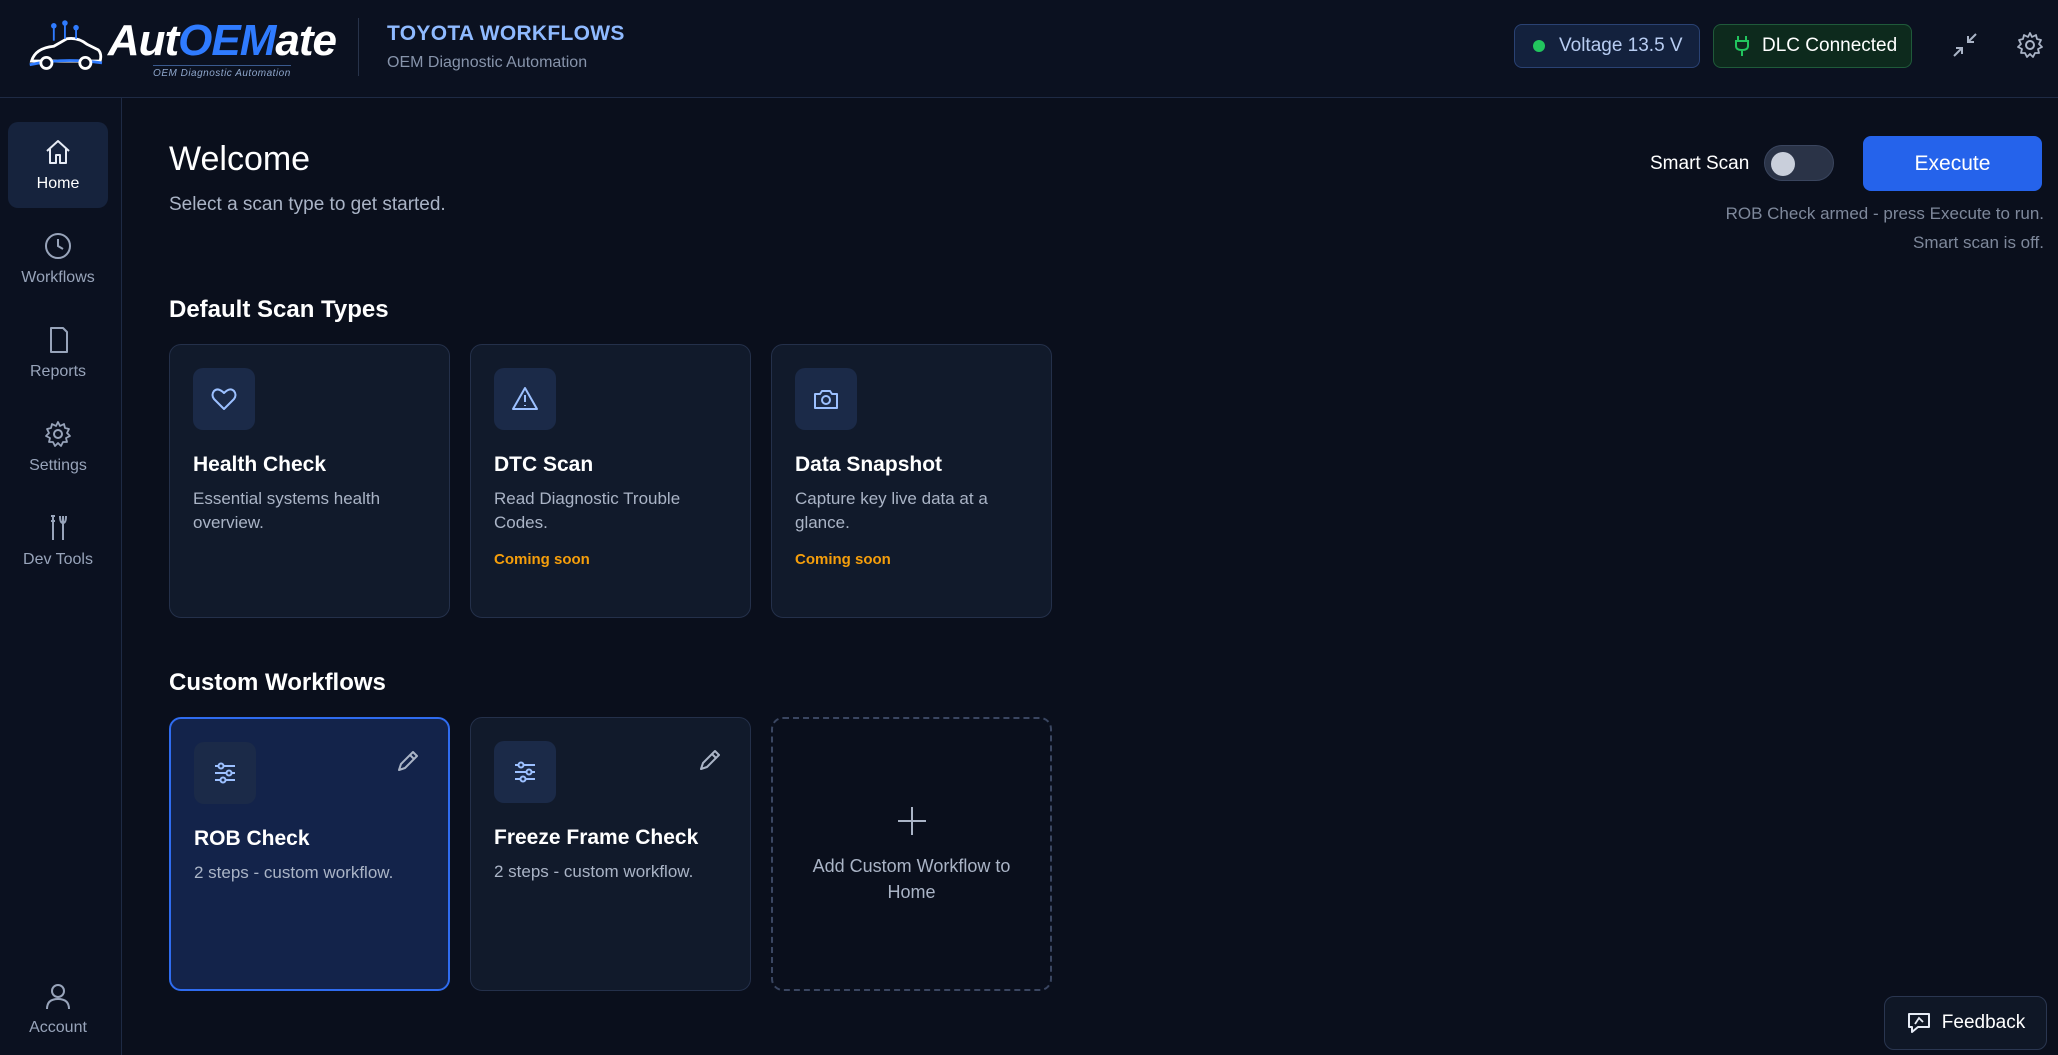 Image resolution: width=2058 pixels, height=1055 pixels. Describe the element at coordinates (279, 309) in the screenshot. I see `default-scan-types-heading: Default Scan Types` at that location.